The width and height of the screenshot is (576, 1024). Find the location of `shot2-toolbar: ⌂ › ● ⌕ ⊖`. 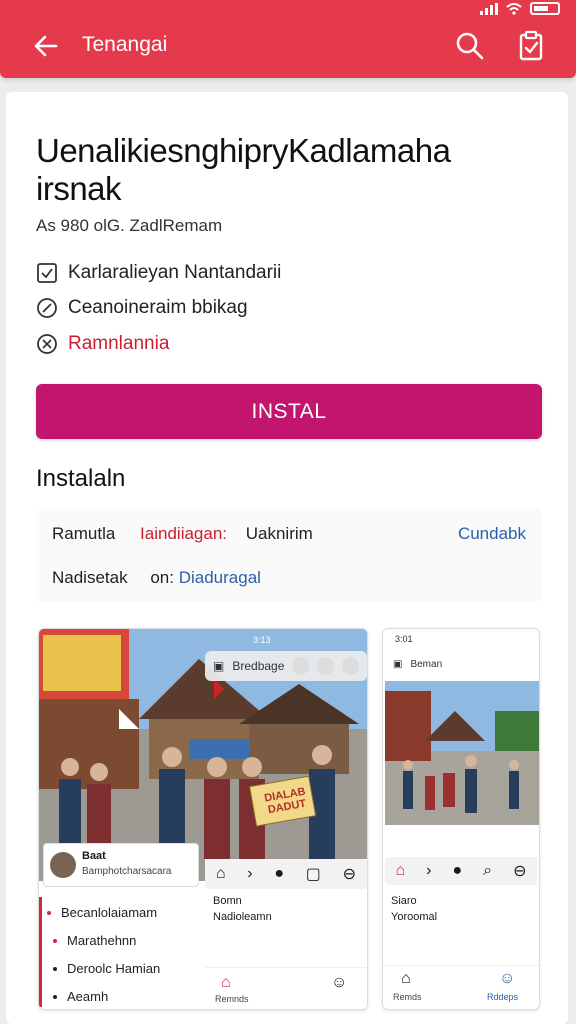

shot2-toolbar: ⌂ › ● ⌕ ⊖ is located at coordinates (461, 871).